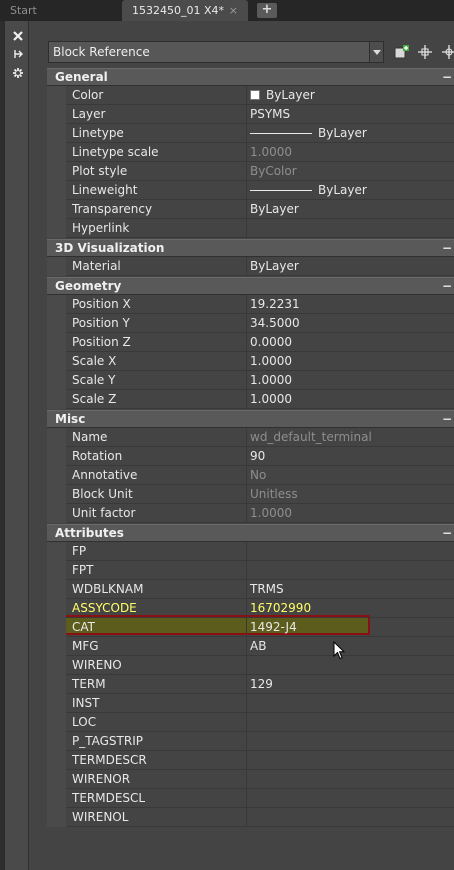 This screenshot has width=454, height=870. I want to click on tab-start: Start, so click(60, 10).